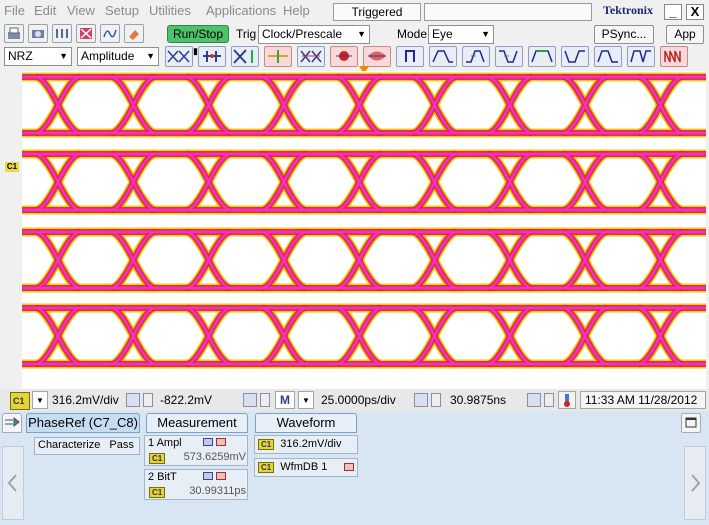 This screenshot has width=709, height=525. Describe the element at coordinates (134, 33) in the screenshot. I see `eraser-icon` at that location.